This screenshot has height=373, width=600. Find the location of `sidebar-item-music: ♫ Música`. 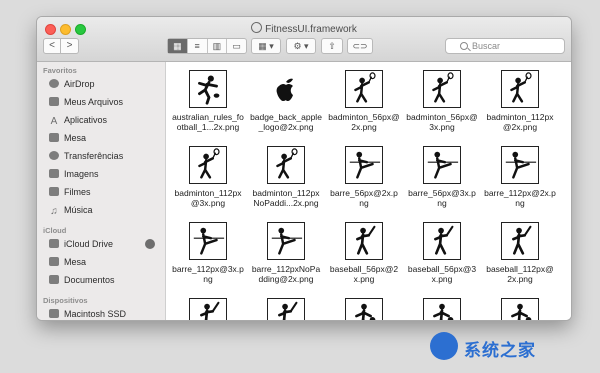

sidebar-item-music: ♫ Música is located at coordinates (106, 210).